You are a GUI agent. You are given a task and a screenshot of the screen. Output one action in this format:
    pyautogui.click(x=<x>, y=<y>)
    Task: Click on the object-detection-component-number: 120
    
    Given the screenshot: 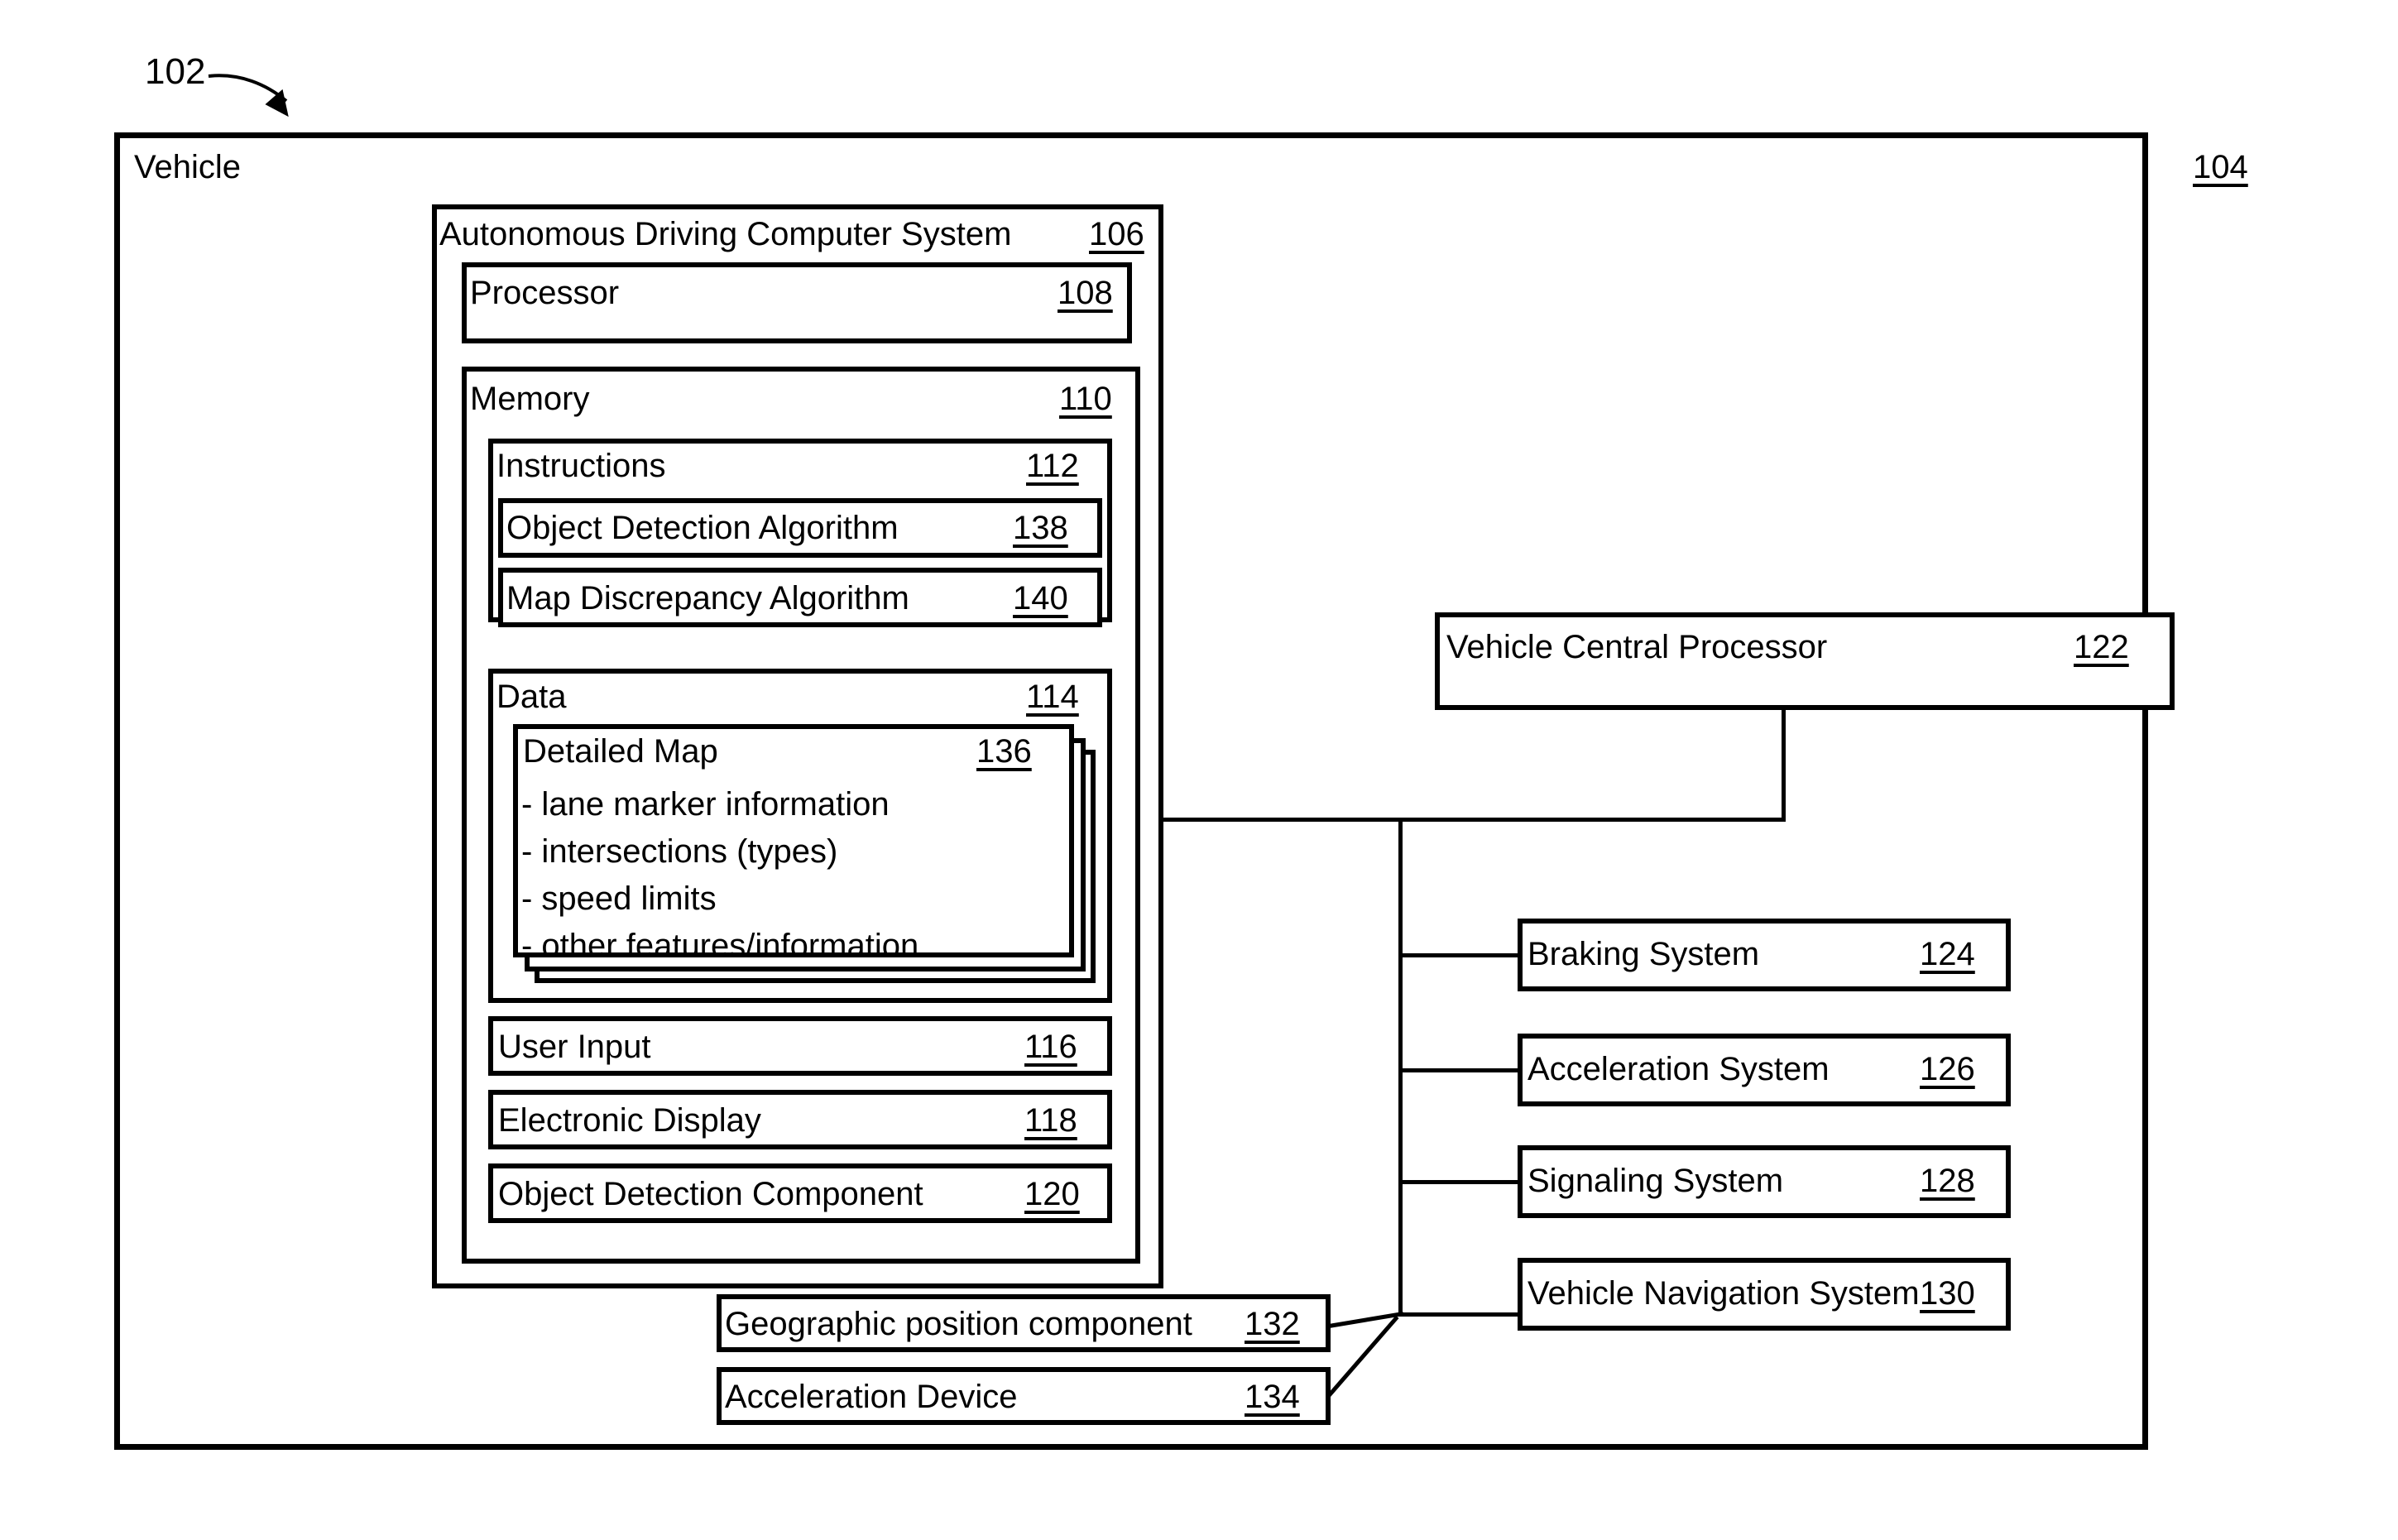 What is the action you would take?
    pyautogui.click(x=1052, y=1194)
    